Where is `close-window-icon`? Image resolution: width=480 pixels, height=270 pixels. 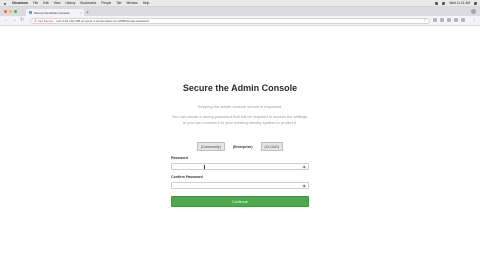
close-window-icon is located at coordinates (5, 11).